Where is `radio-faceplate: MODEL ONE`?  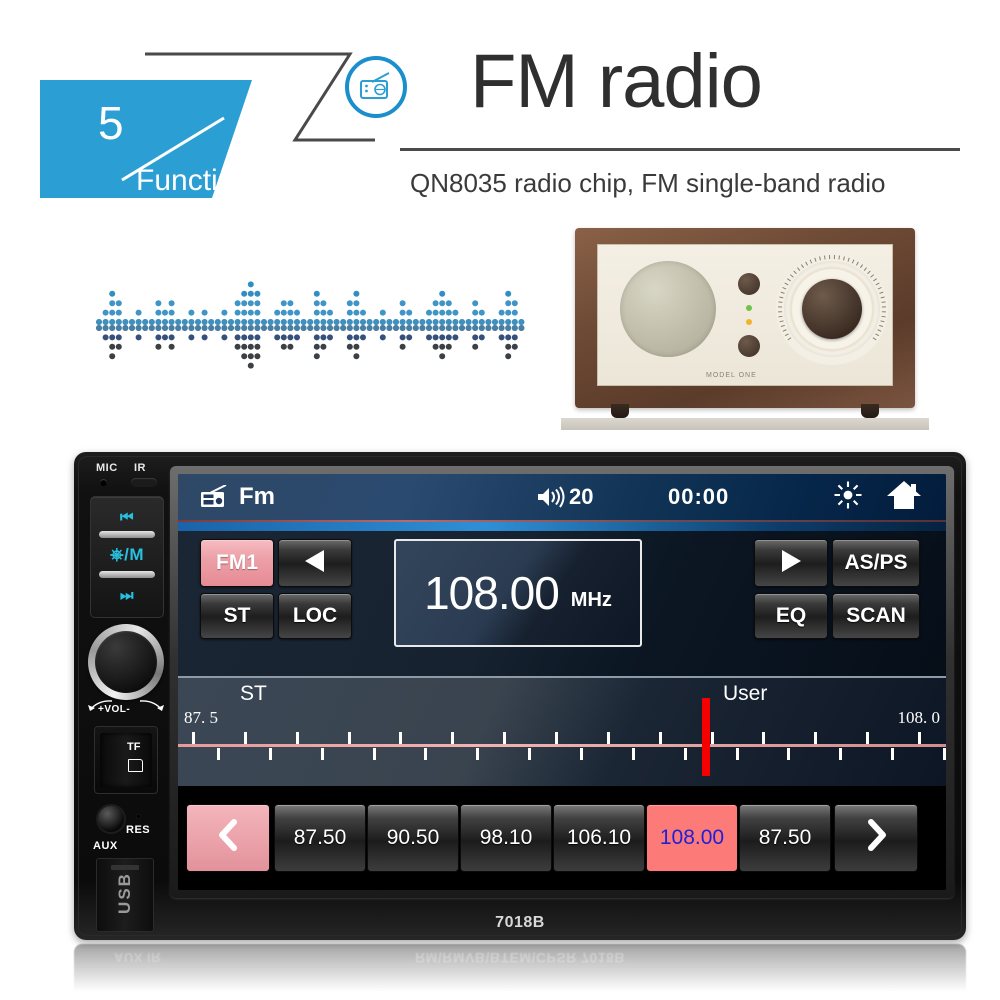
radio-faceplate: MODEL ONE is located at coordinates (745, 315).